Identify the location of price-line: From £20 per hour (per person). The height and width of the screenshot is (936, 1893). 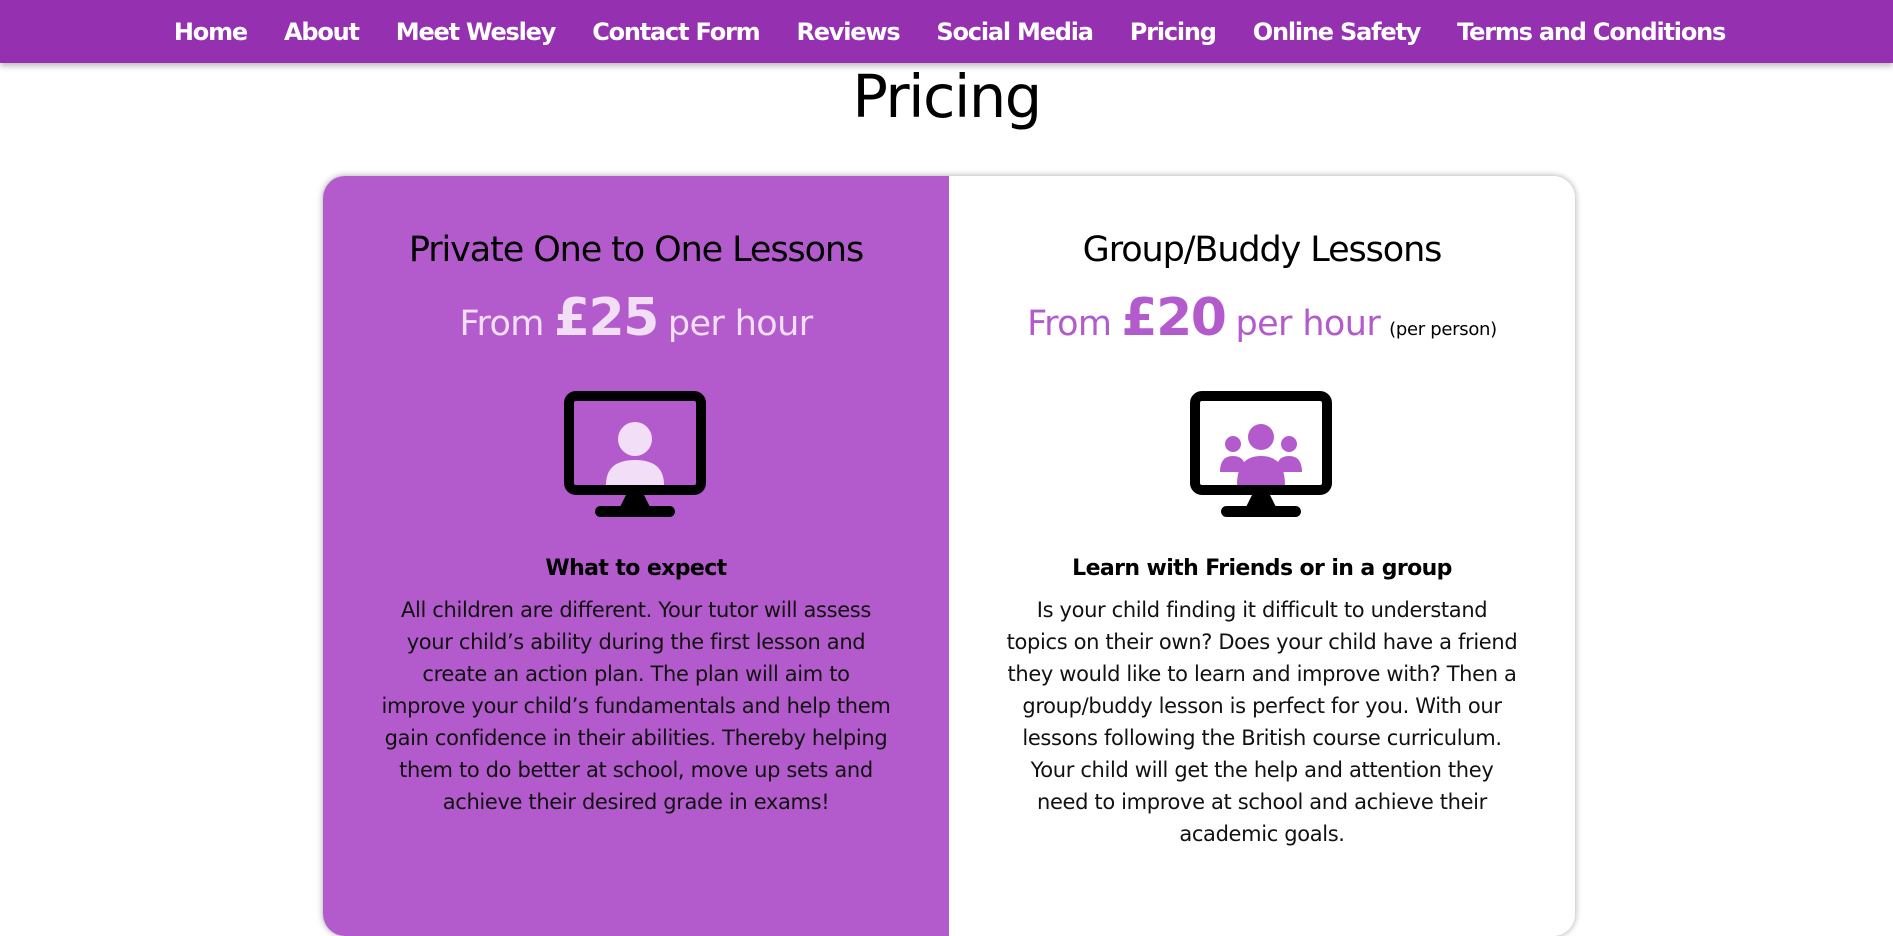
(1262, 318).